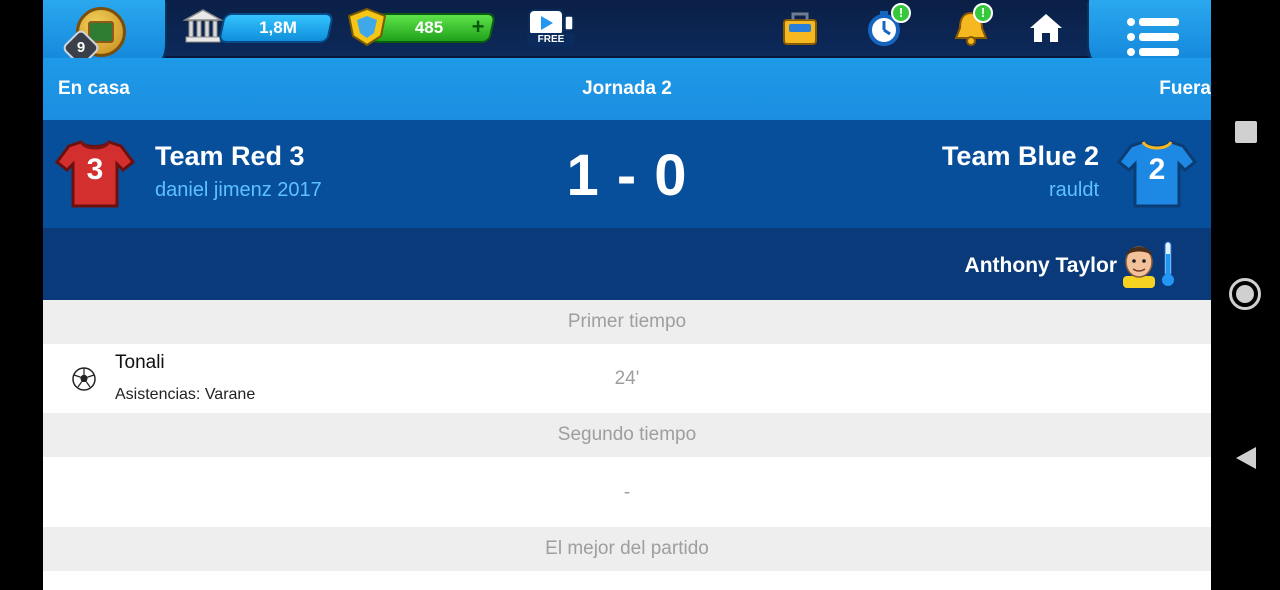 Image resolution: width=1280 pixels, height=590 pixels. I want to click on osm-shop-icon, so click(800, 28).